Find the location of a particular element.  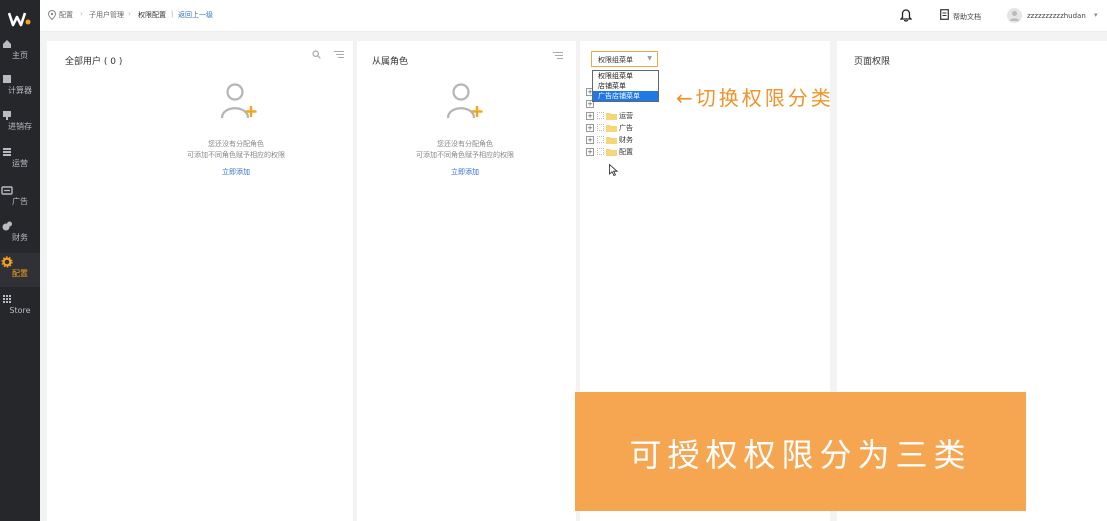

tree-node-label: 运营 is located at coordinates (626, 116).